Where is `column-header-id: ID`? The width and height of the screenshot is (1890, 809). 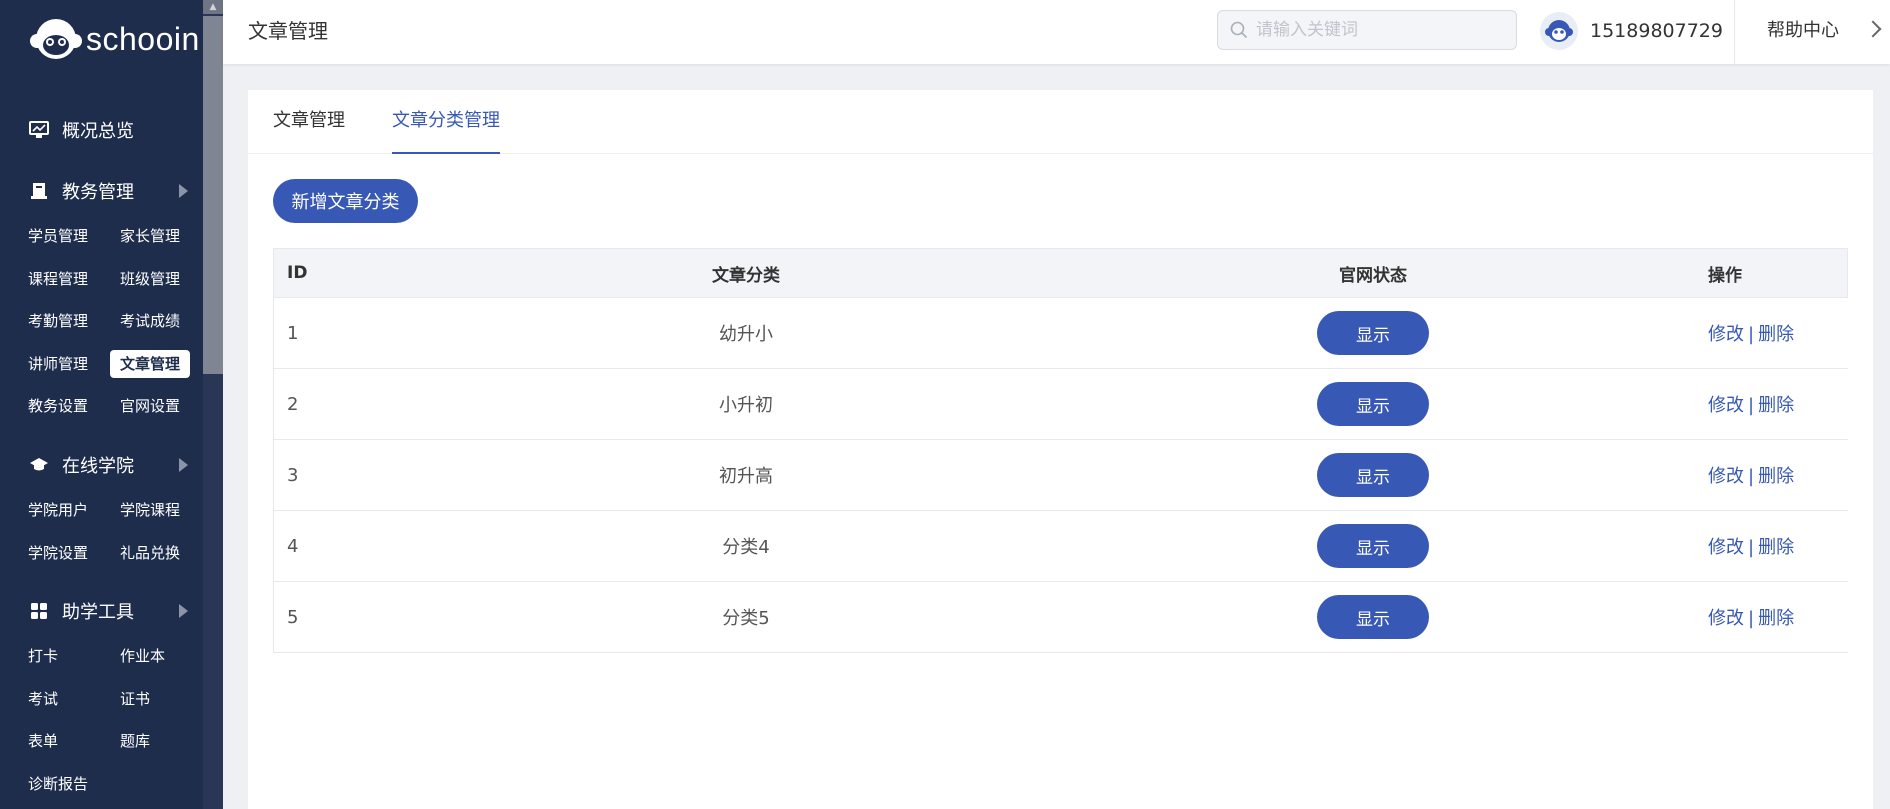 column-header-id: ID is located at coordinates (297, 273).